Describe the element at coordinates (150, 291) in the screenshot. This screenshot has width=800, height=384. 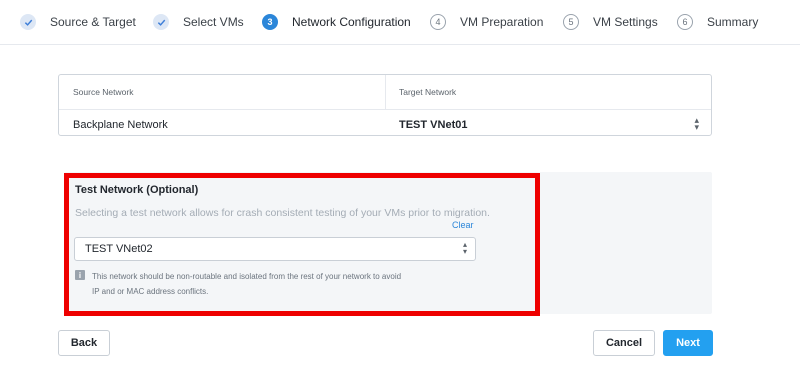
I see `info-line: IP and or MAC address conflicts.` at that location.